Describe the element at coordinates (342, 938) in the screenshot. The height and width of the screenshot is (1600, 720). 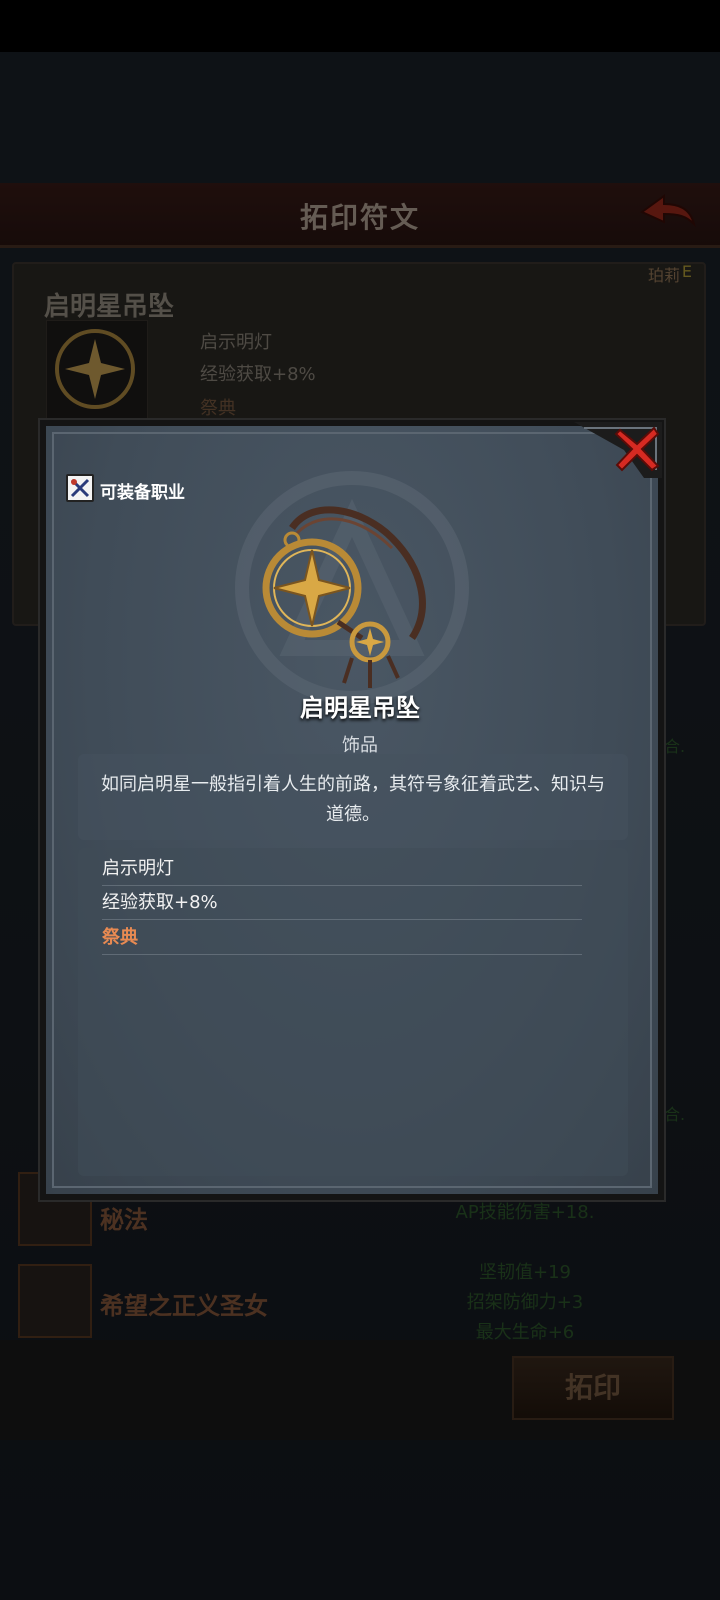
I see `effect-keyword-link: 祭典` at that location.